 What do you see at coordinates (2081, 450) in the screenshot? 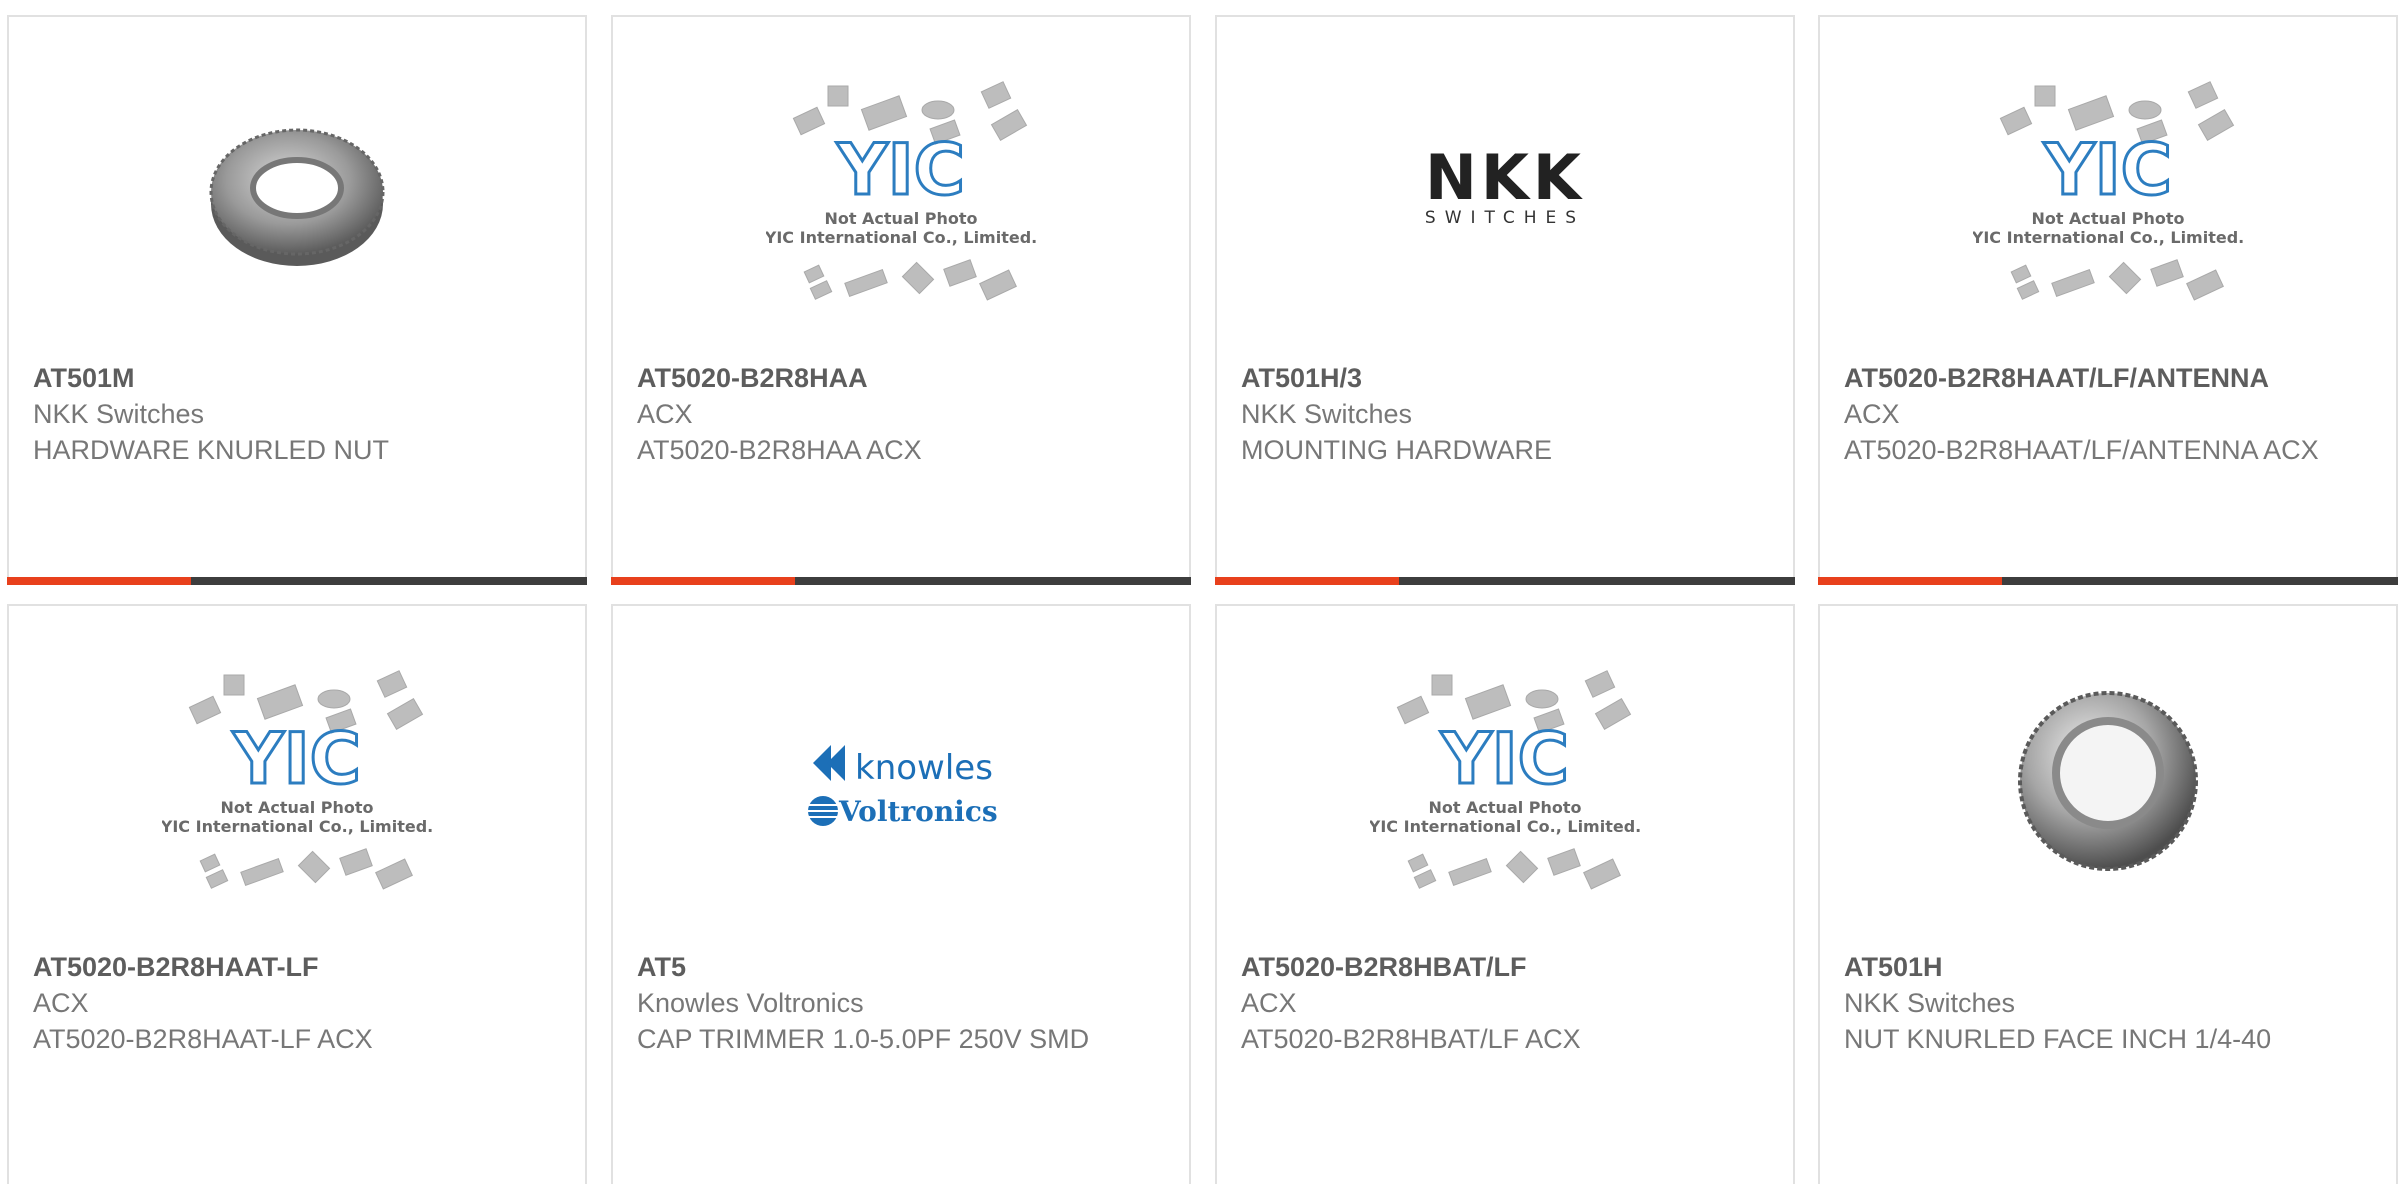
I see `description: AT5020-B2R8HAAT/LF/ANTENNA ACX` at bounding box center [2081, 450].